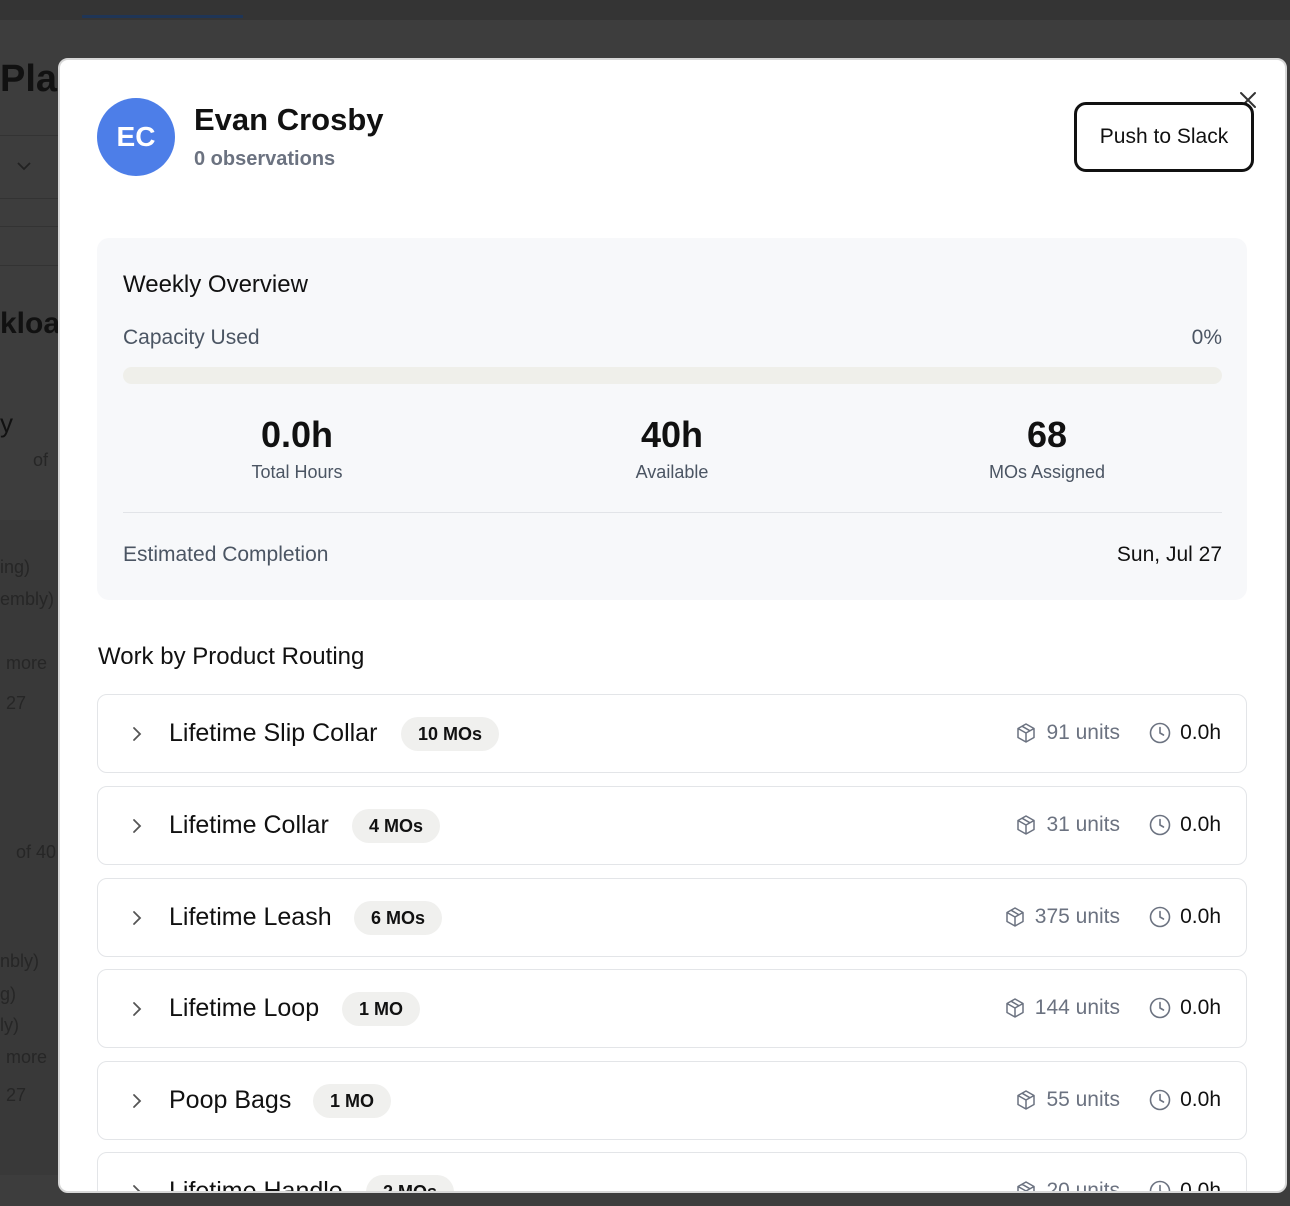 This screenshot has height=1206, width=1290. I want to click on mo-count-badge: 6 MOs, so click(398, 918).